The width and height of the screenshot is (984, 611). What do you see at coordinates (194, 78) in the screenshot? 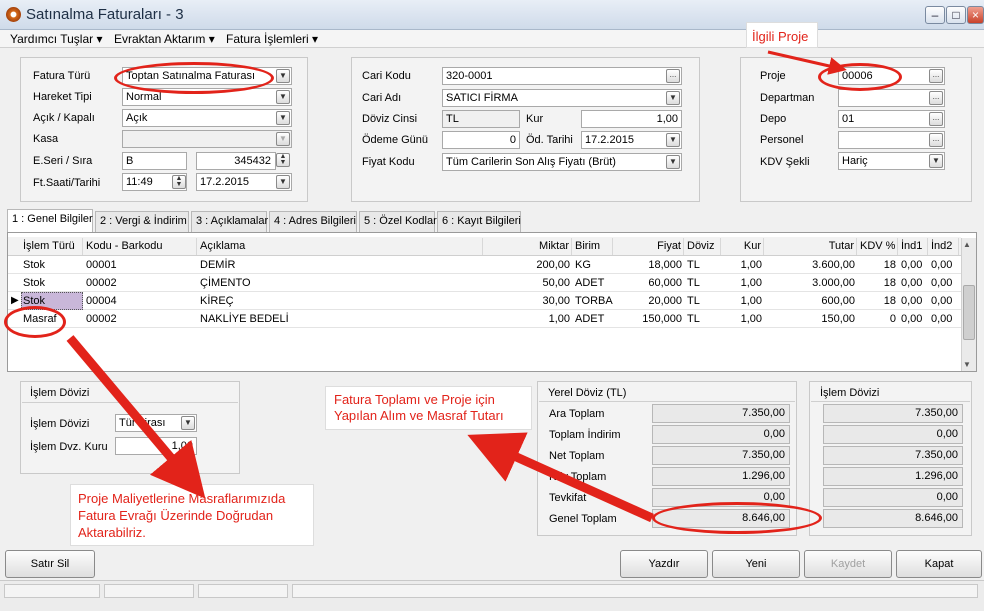
I see `fatura-turu-highlight` at bounding box center [194, 78].